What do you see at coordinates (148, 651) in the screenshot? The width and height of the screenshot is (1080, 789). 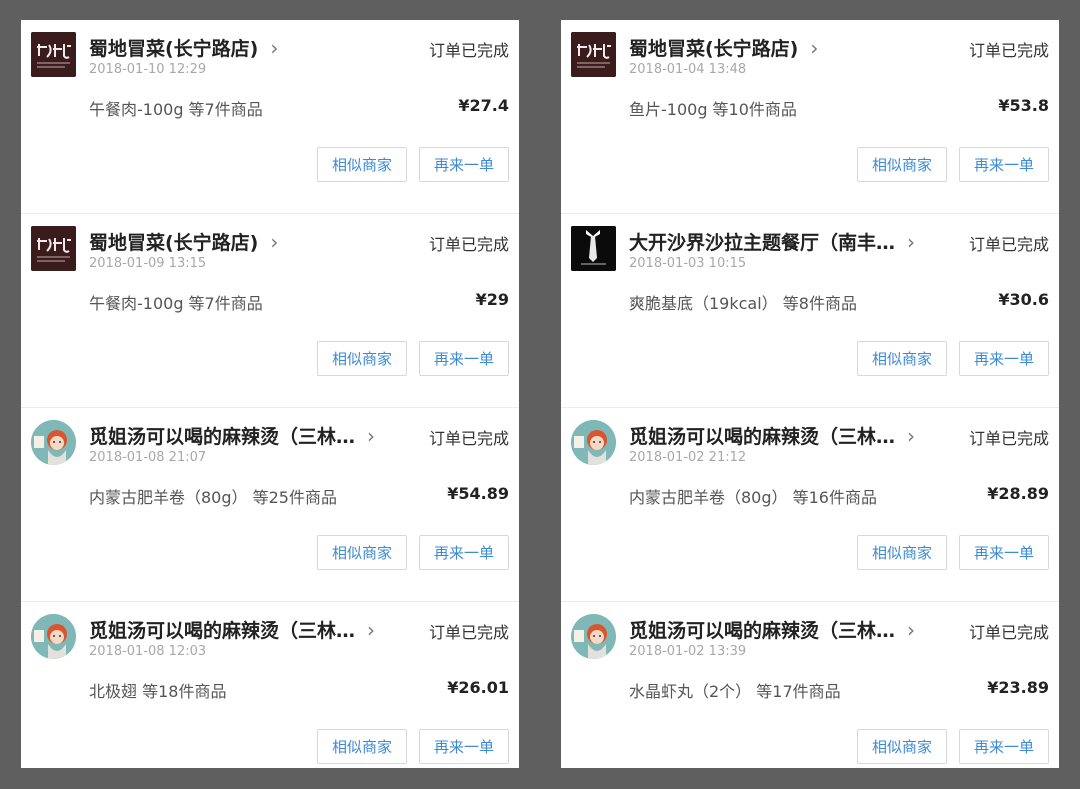 I see `order-time: 2018-01-08 12:03` at bounding box center [148, 651].